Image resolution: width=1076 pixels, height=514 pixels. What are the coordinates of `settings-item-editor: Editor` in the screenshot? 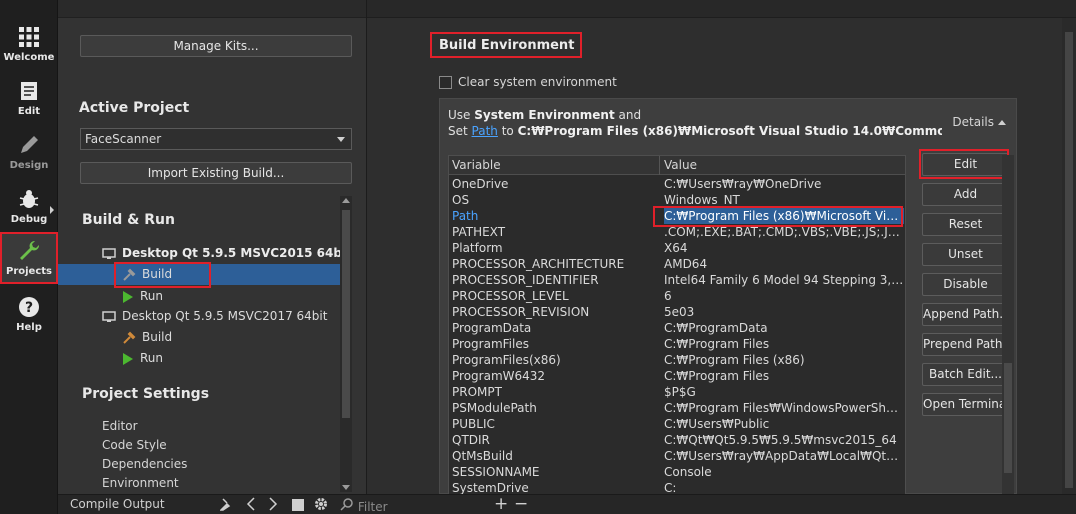 It's located at (120, 426).